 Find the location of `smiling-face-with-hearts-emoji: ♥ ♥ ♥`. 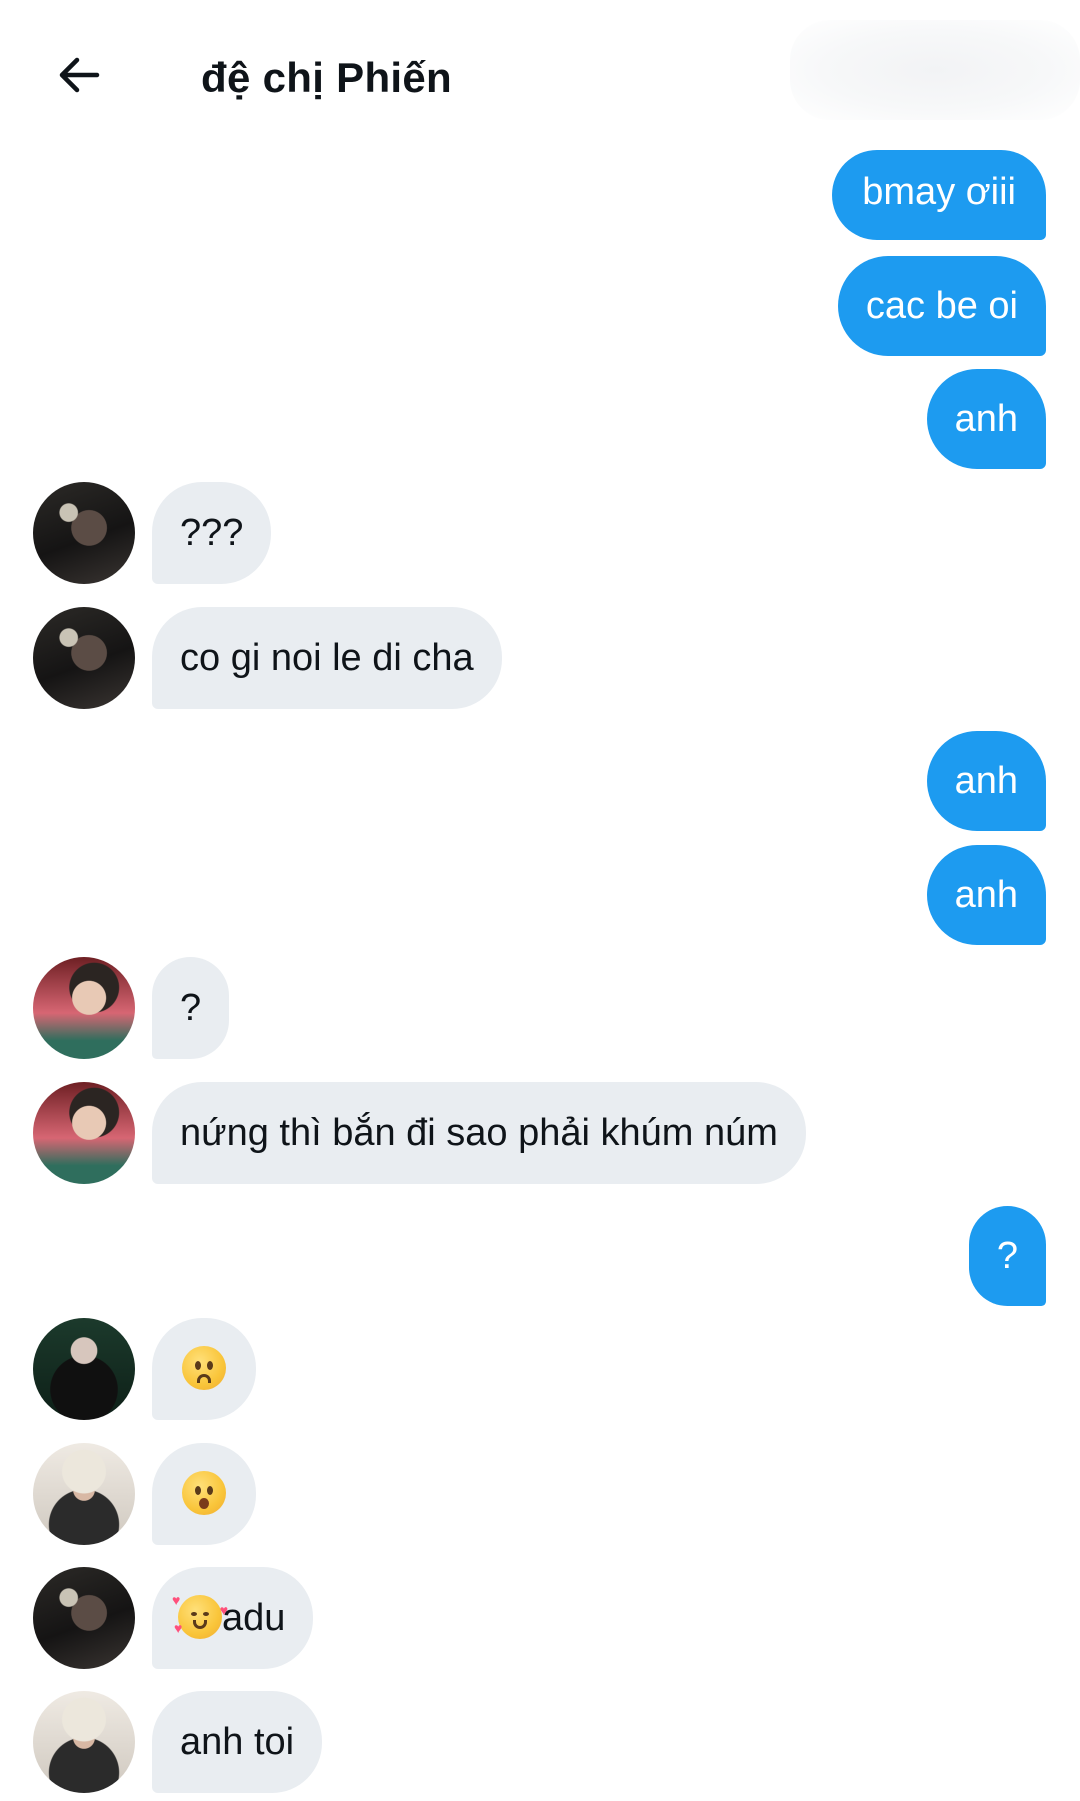

smiling-face-with-hearts-emoji: ♥ ♥ ♥ is located at coordinates (200, 1616).